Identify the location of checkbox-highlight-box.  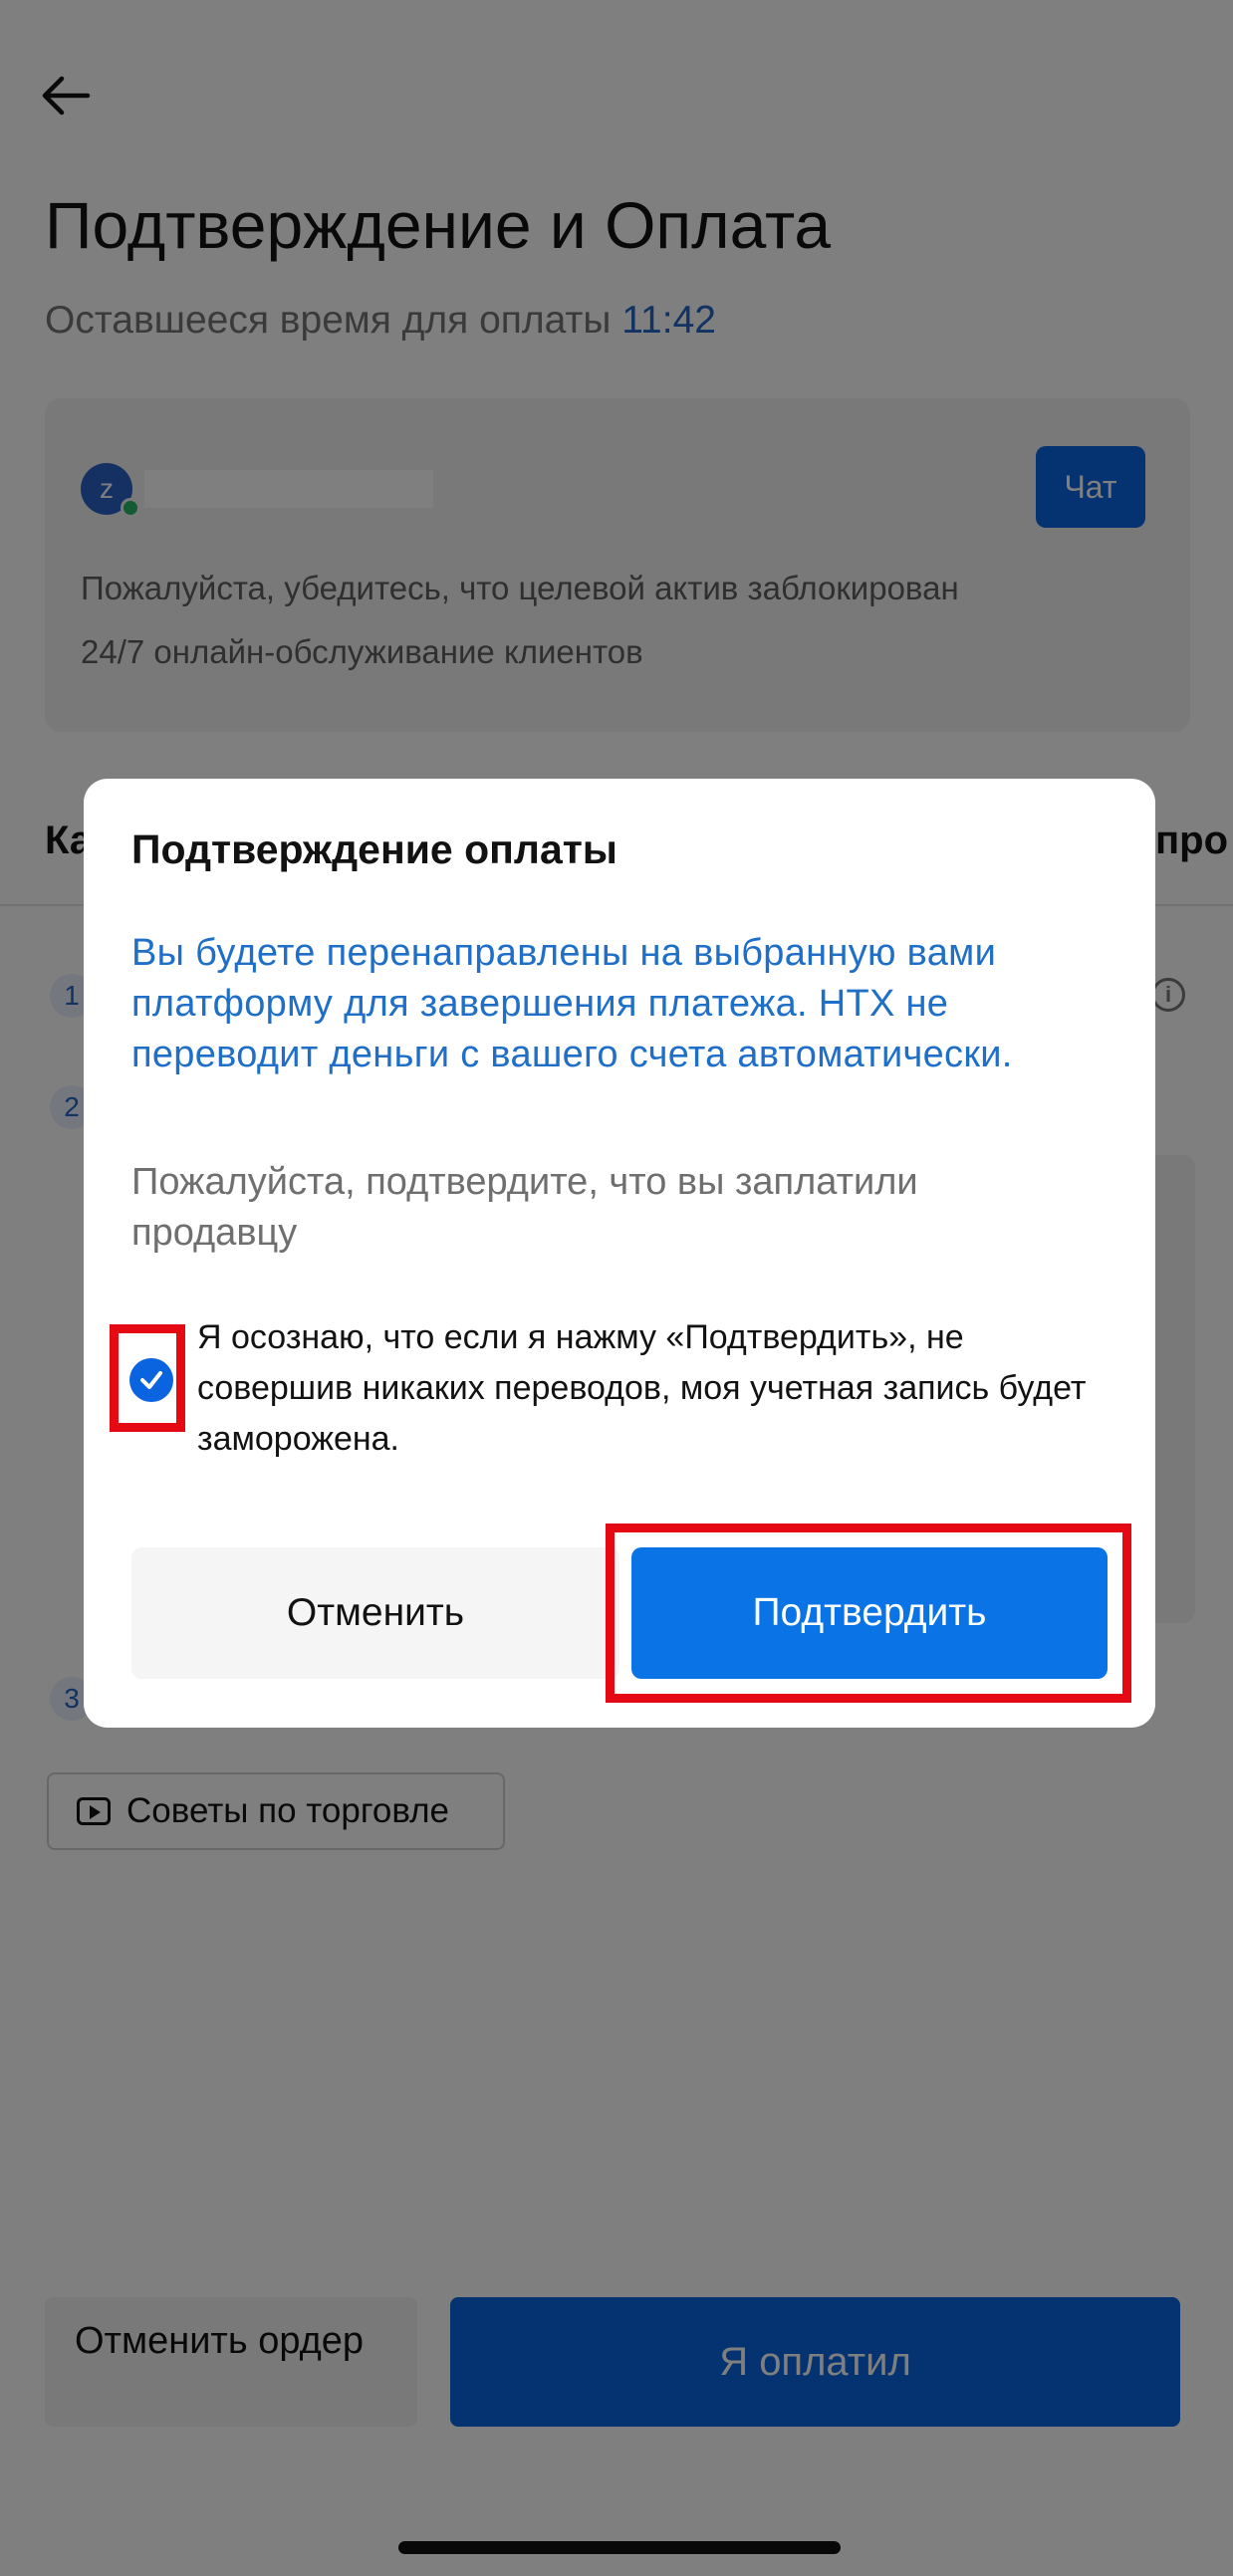
(147, 1378).